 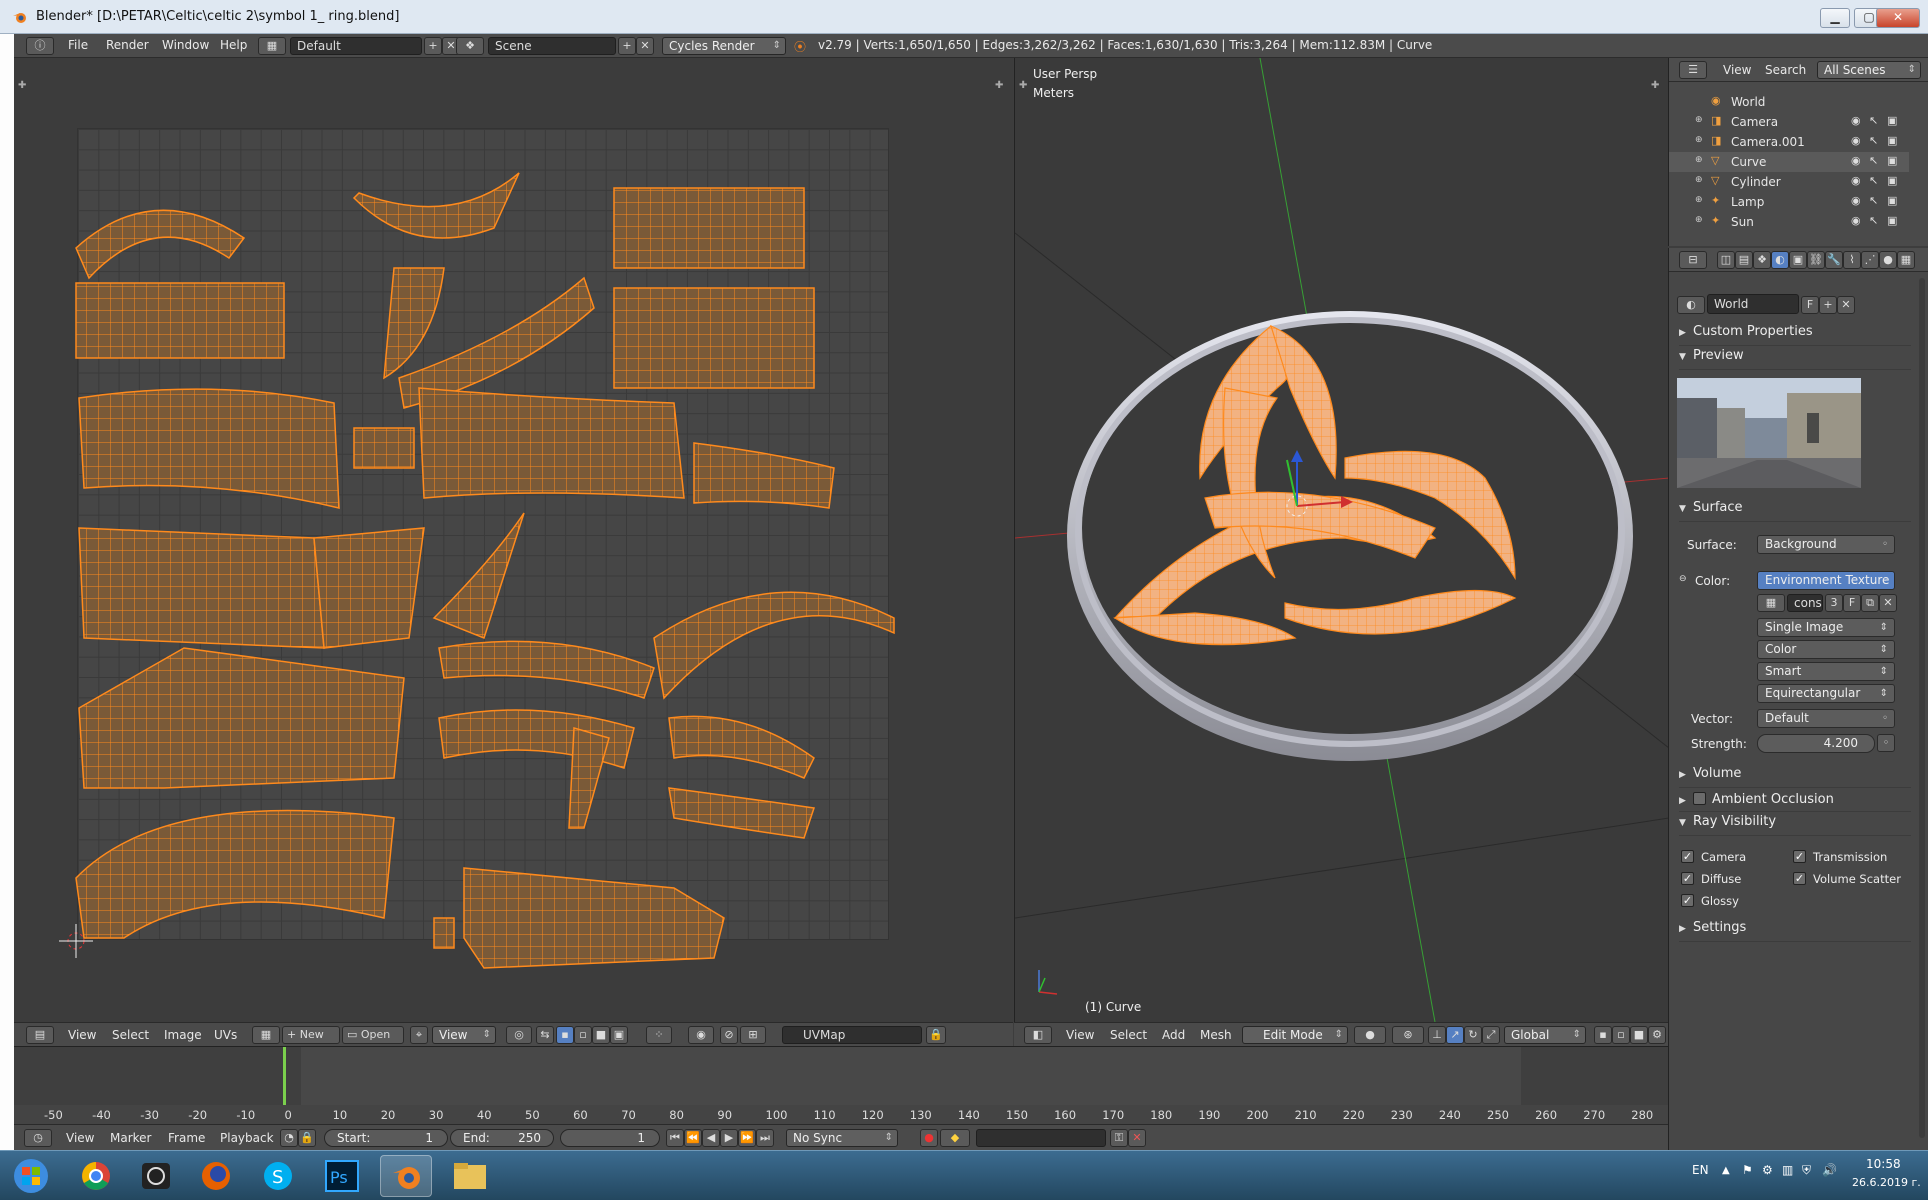 What do you see at coordinates (645, 46) in the screenshot?
I see `remove-scene-button: ✕` at bounding box center [645, 46].